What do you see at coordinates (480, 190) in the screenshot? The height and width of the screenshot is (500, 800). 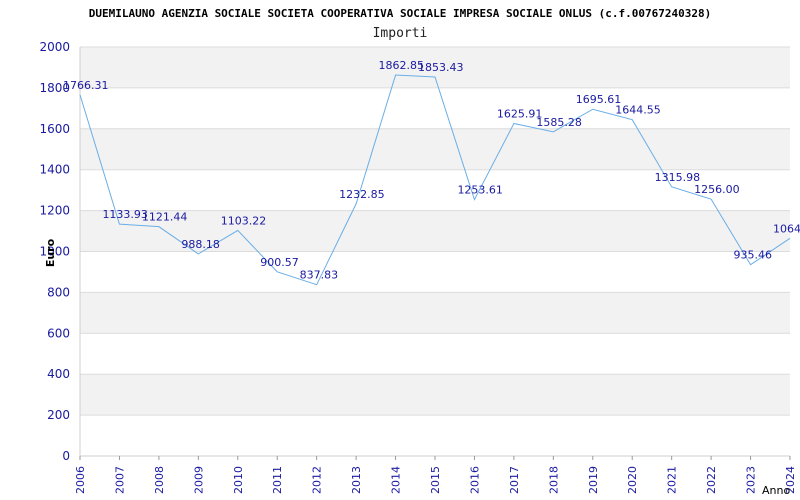 I see `data-label: 1253.61` at bounding box center [480, 190].